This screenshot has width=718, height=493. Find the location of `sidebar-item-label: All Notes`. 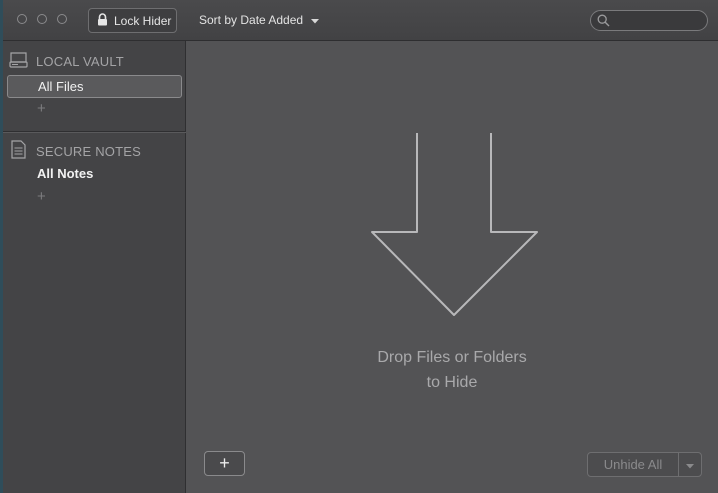

sidebar-item-label: All Notes is located at coordinates (65, 173).